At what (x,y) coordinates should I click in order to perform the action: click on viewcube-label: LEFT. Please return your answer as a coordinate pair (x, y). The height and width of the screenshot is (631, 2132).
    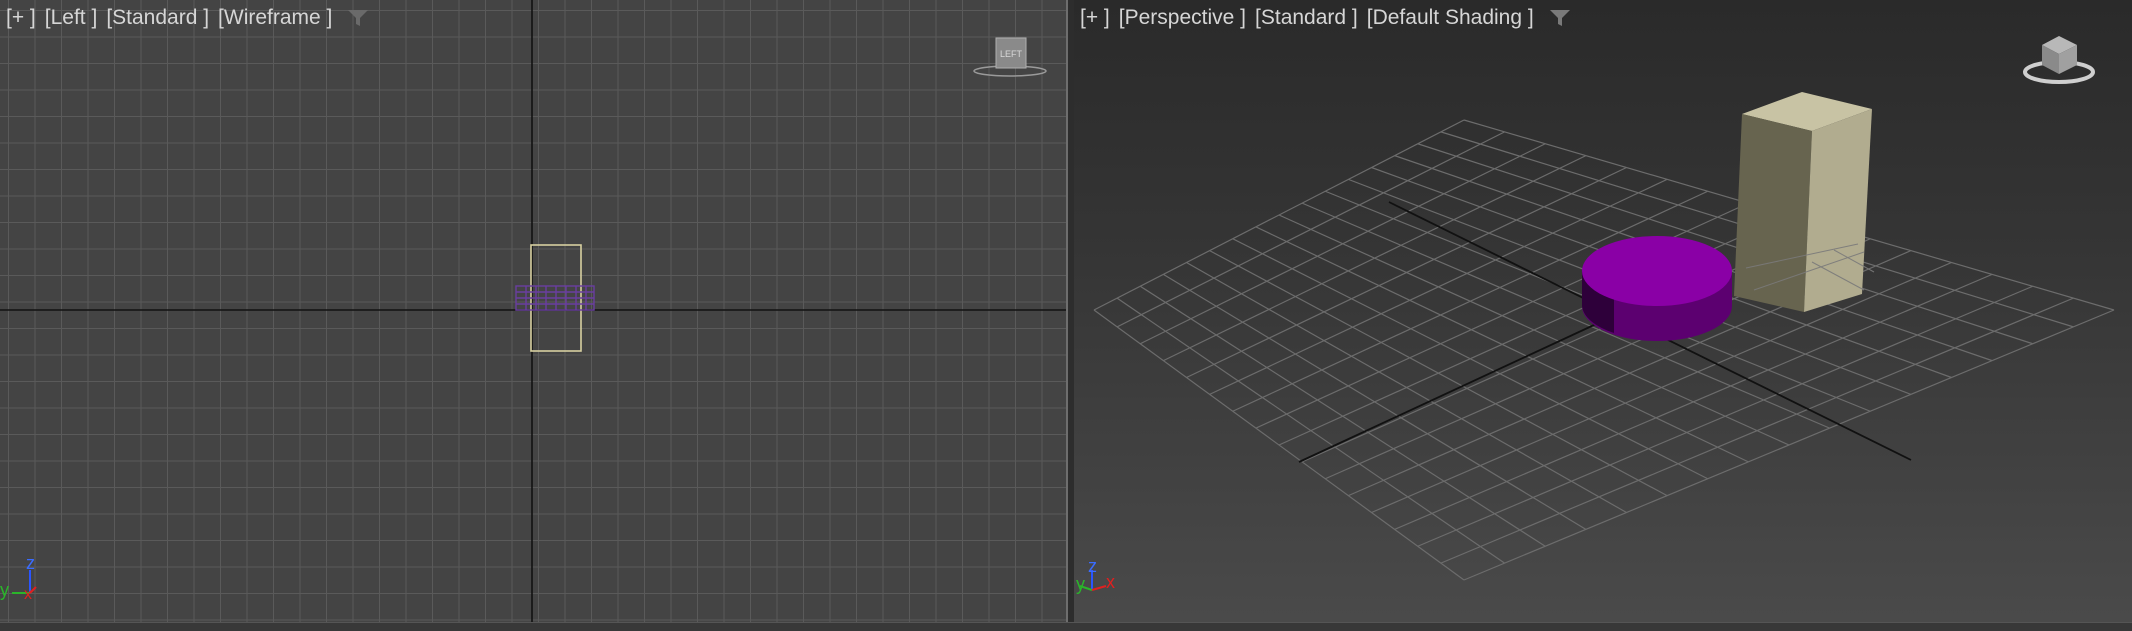
    Looking at the image, I should click on (1011, 54).